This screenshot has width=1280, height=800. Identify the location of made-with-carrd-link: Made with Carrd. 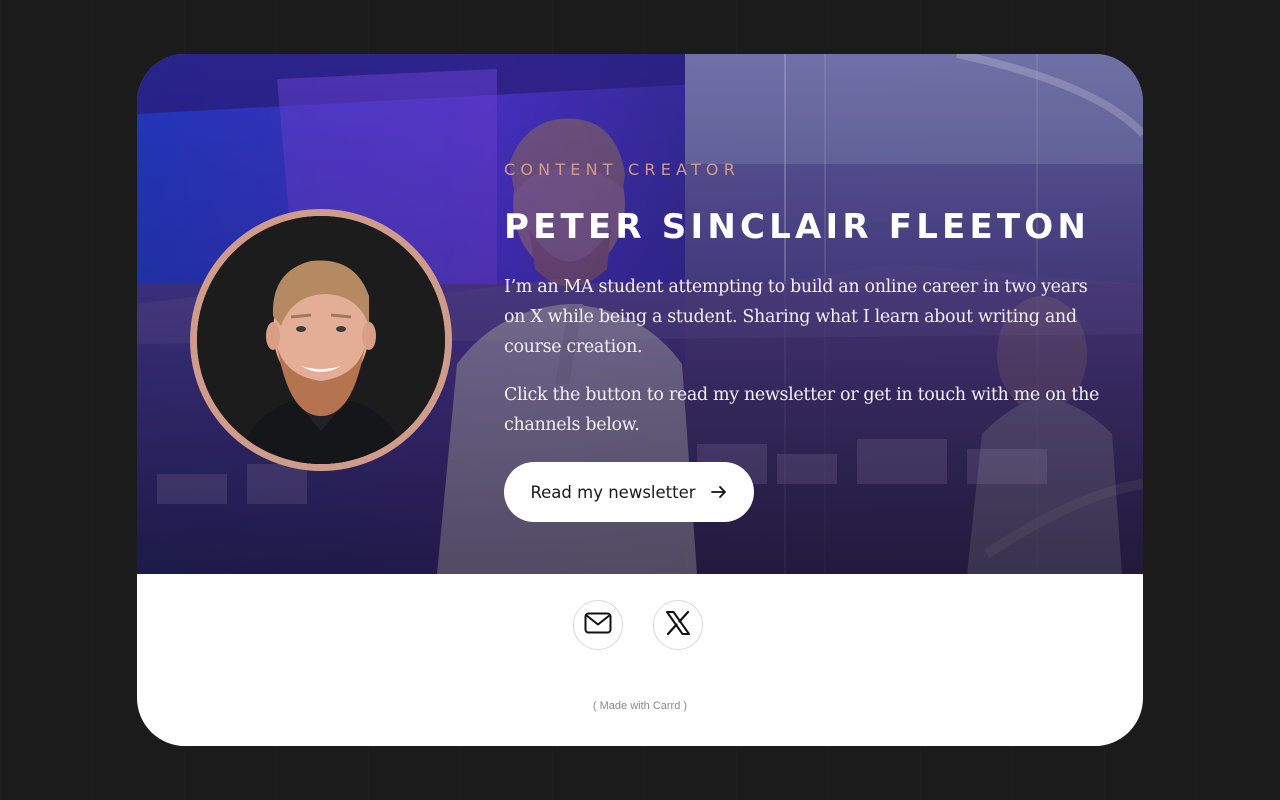
(640, 706).